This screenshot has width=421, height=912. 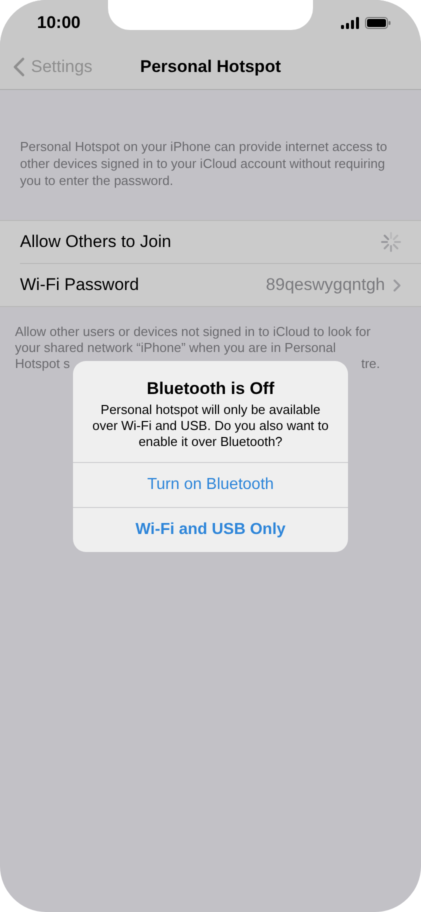 What do you see at coordinates (210, 242) in the screenshot?
I see `settings-row: Allow Others to Join` at bounding box center [210, 242].